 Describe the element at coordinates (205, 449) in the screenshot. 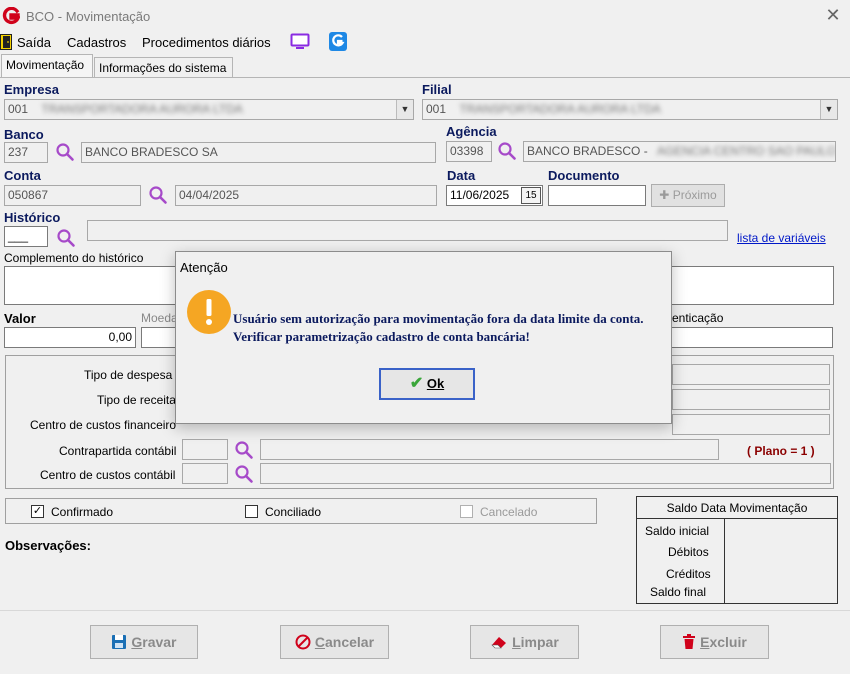

I see `contrapartida-code` at that location.